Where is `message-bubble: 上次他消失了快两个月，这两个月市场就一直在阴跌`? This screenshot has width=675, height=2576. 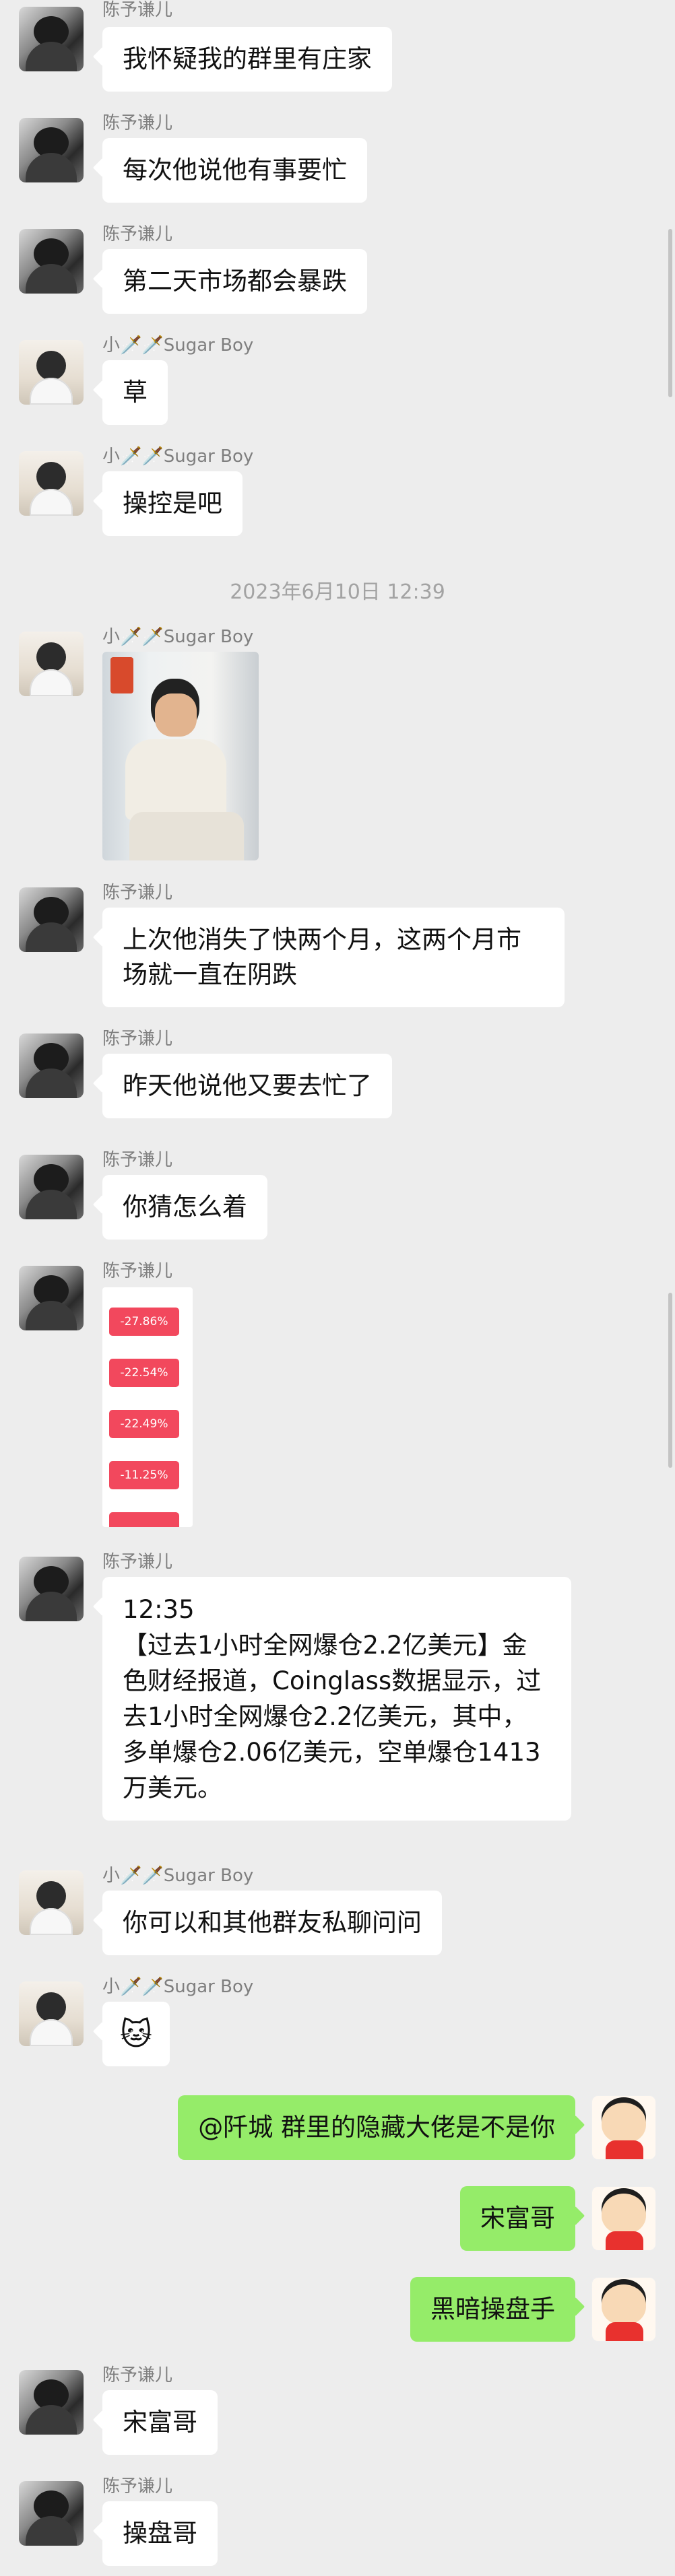 message-bubble: 上次他消失了快两个月，这两个月市场就一直在阴跌 is located at coordinates (333, 957).